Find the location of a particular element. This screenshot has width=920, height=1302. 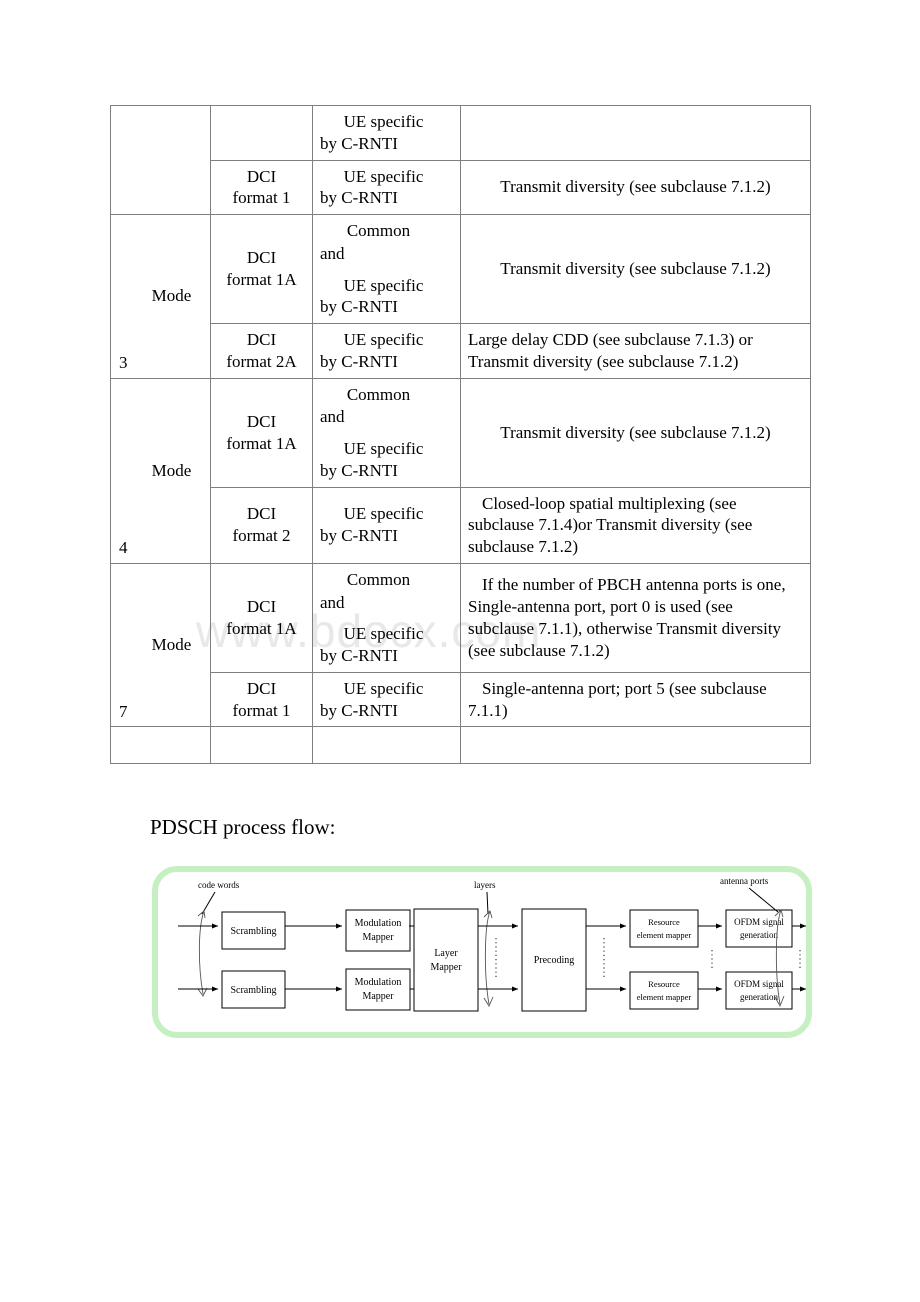

dci-line-2: format 2 is located at coordinates (261, 536).